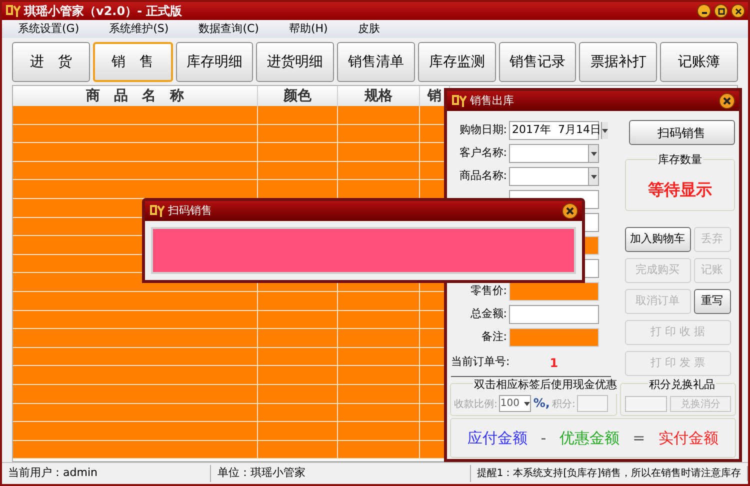  I want to click on order-label: 当前订单号:, so click(480, 362).